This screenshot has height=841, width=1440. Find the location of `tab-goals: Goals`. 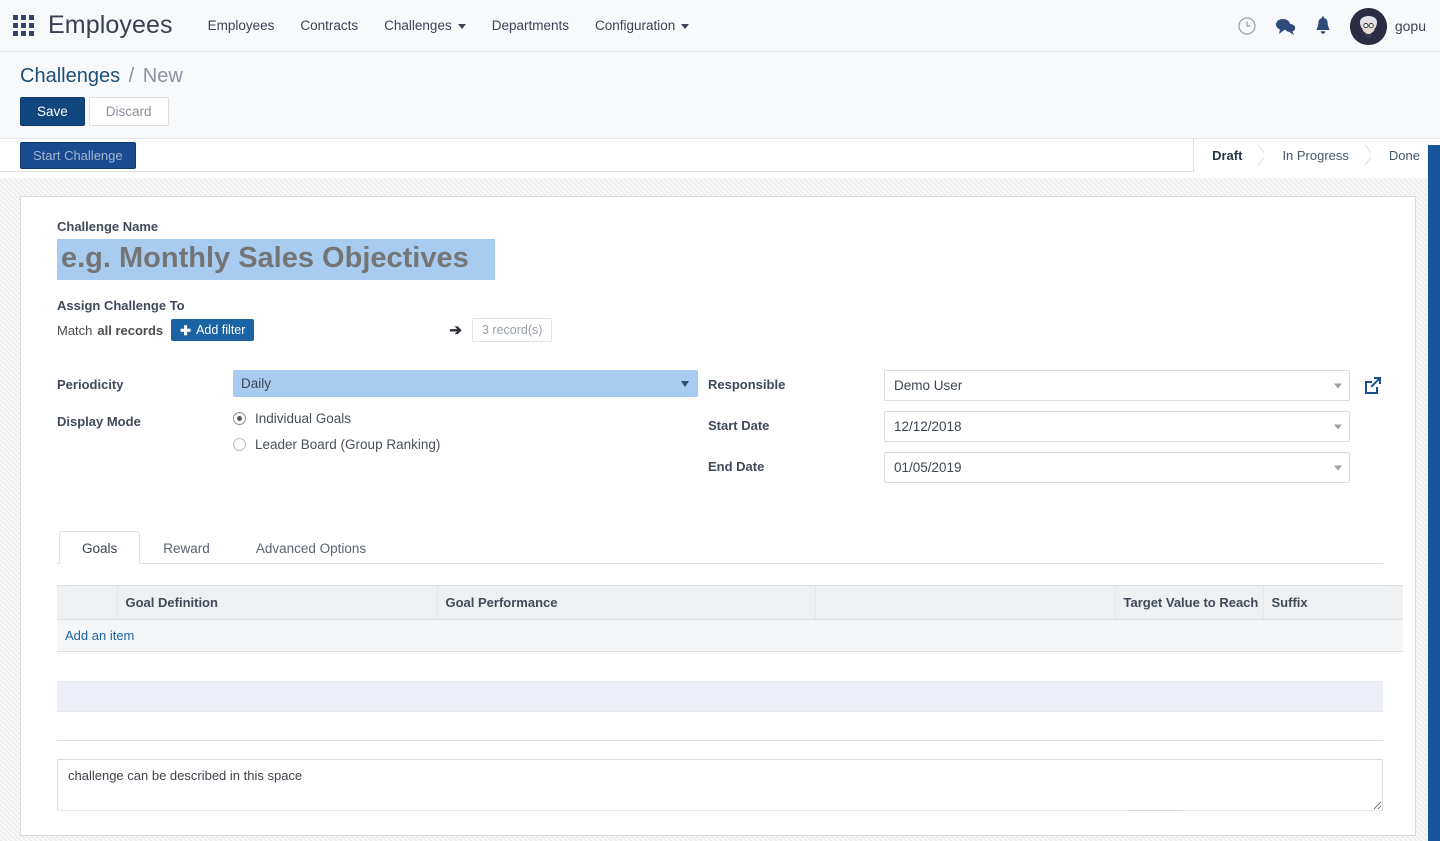

tab-goals: Goals is located at coordinates (100, 547).